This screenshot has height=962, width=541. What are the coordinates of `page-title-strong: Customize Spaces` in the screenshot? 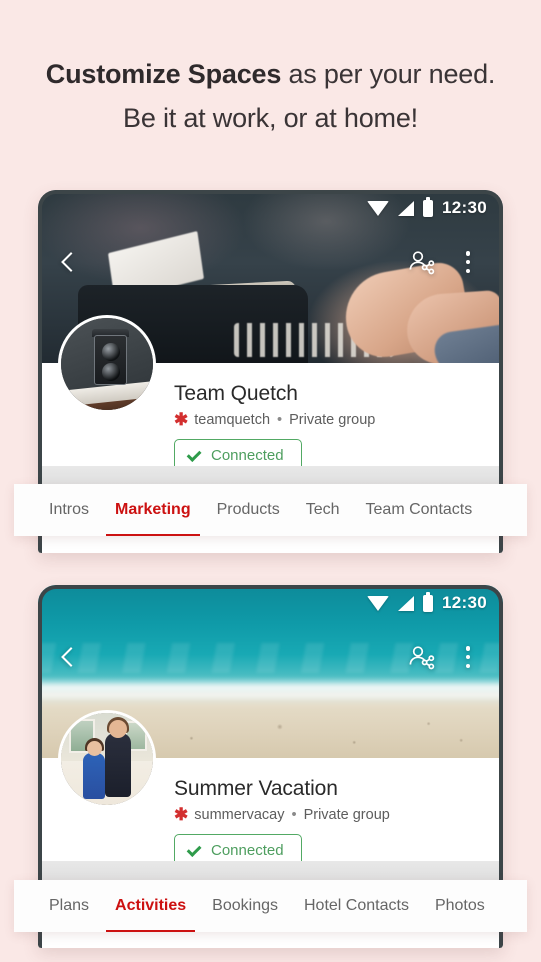 It's located at (163, 74).